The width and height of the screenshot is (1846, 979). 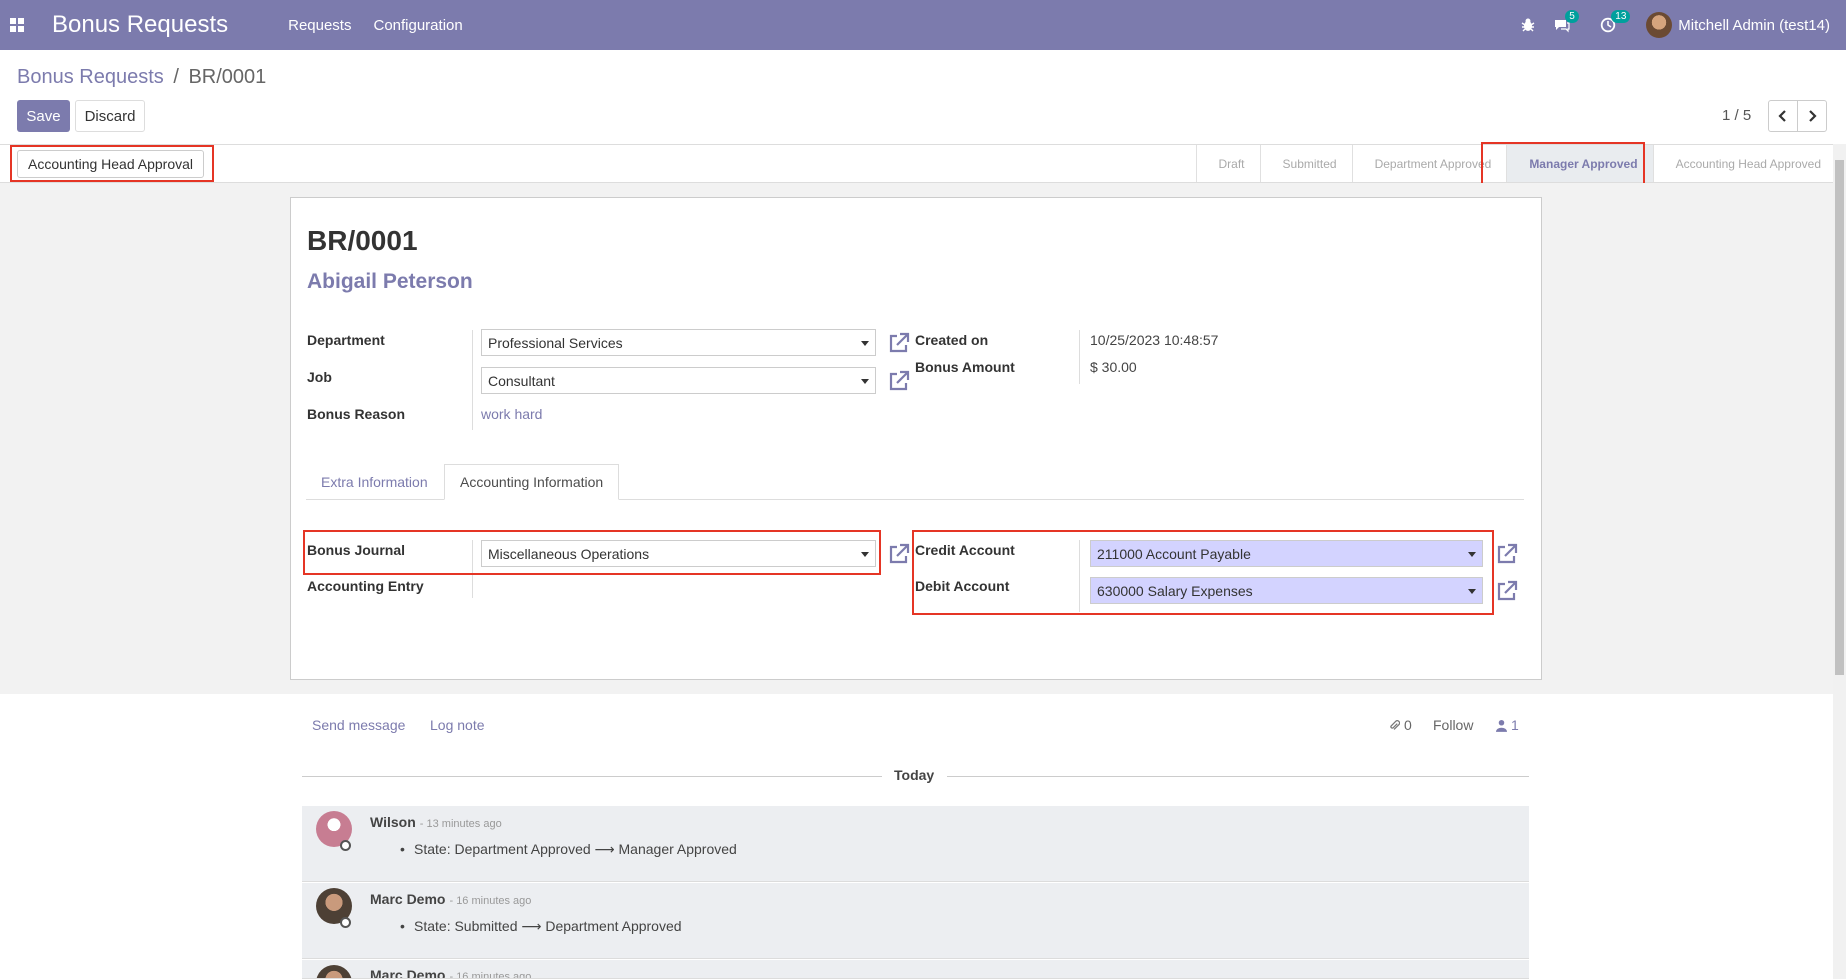 What do you see at coordinates (1305, 163) in the screenshot?
I see `stage-submitted: Submitted` at bounding box center [1305, 163].